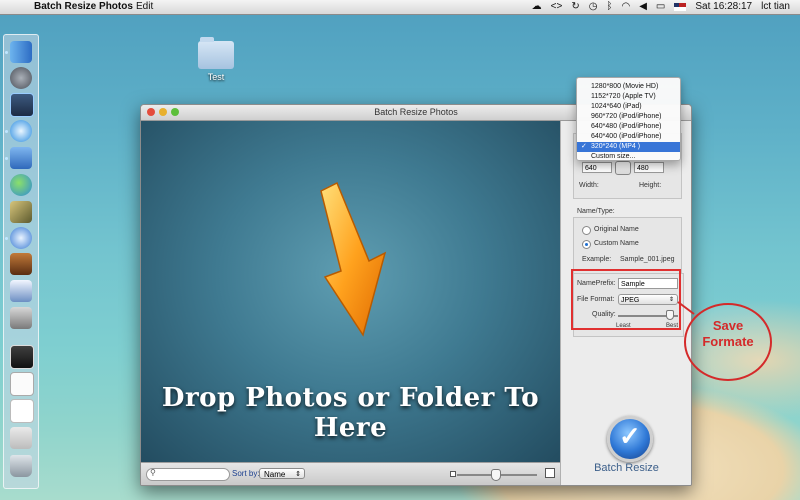 The width and height of the screenshot is (800, 500). Describe the element at coordinates (216, 53) in the screenshot. I see `folder-icon` at that location.